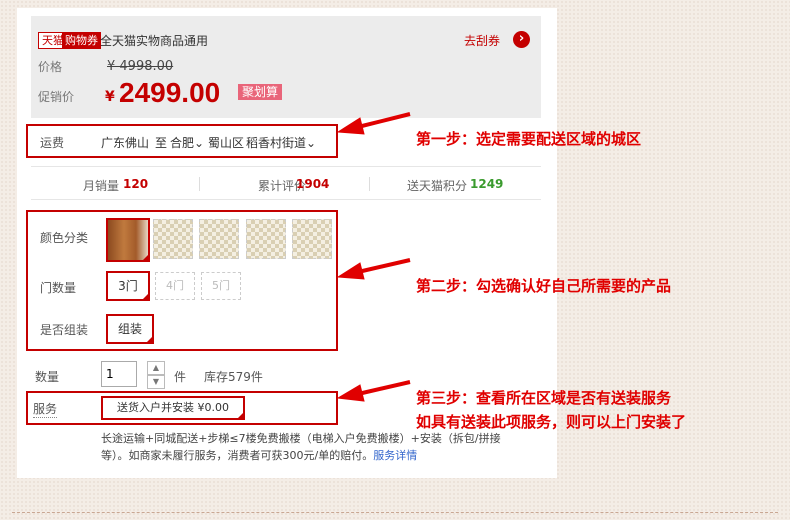 The width and height of the screenshot is (790, 520). What do you see at coordinates (482, 40) in the screenshot?
I see `scratch-coupon-link: 去刮券` at bounding box center [482, 40].